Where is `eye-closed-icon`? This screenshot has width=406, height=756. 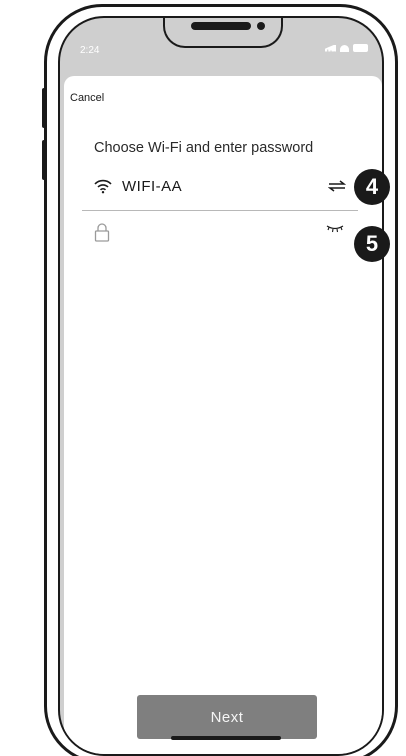
eye-closed-icon is located at coordinates (335, 229).